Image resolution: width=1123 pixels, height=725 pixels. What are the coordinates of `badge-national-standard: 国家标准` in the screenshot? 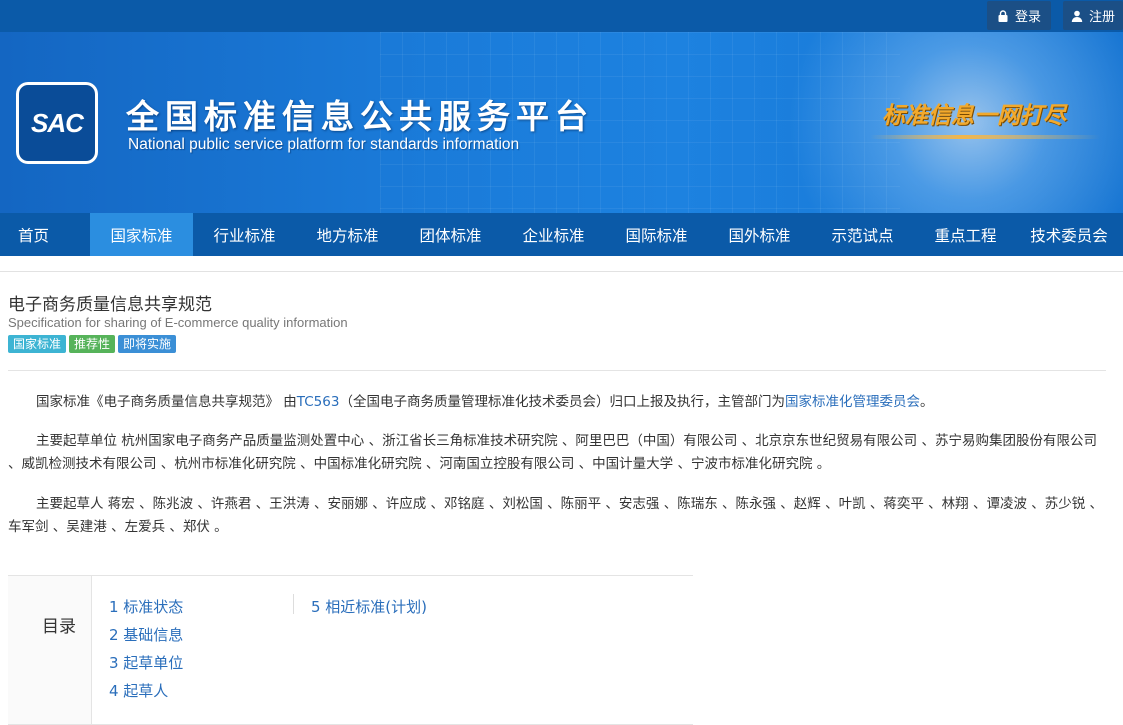 It's located at (37, 344).